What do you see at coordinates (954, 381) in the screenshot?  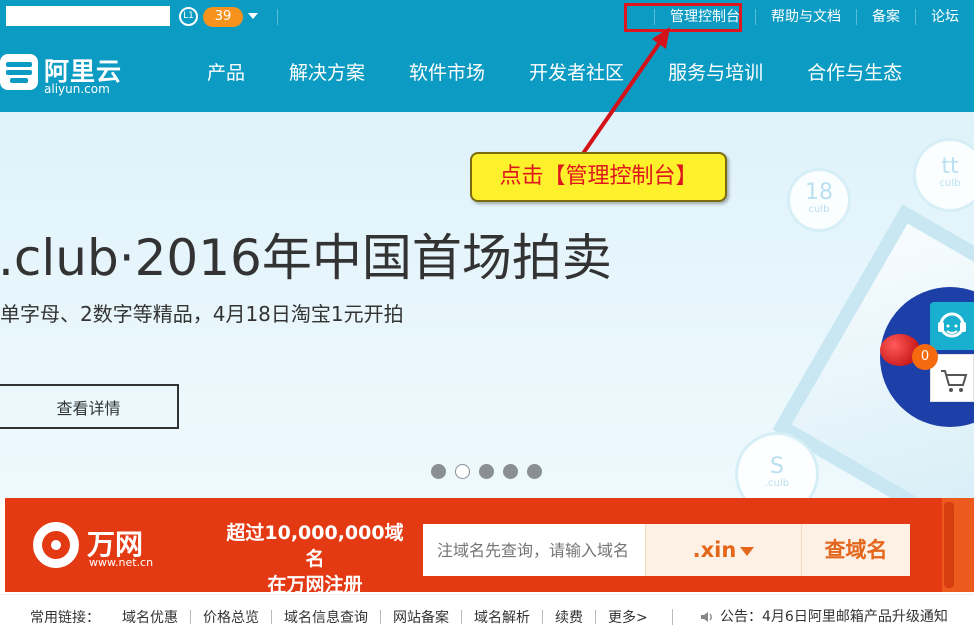 I see `cart-icon` at bounding box center [954, 381].